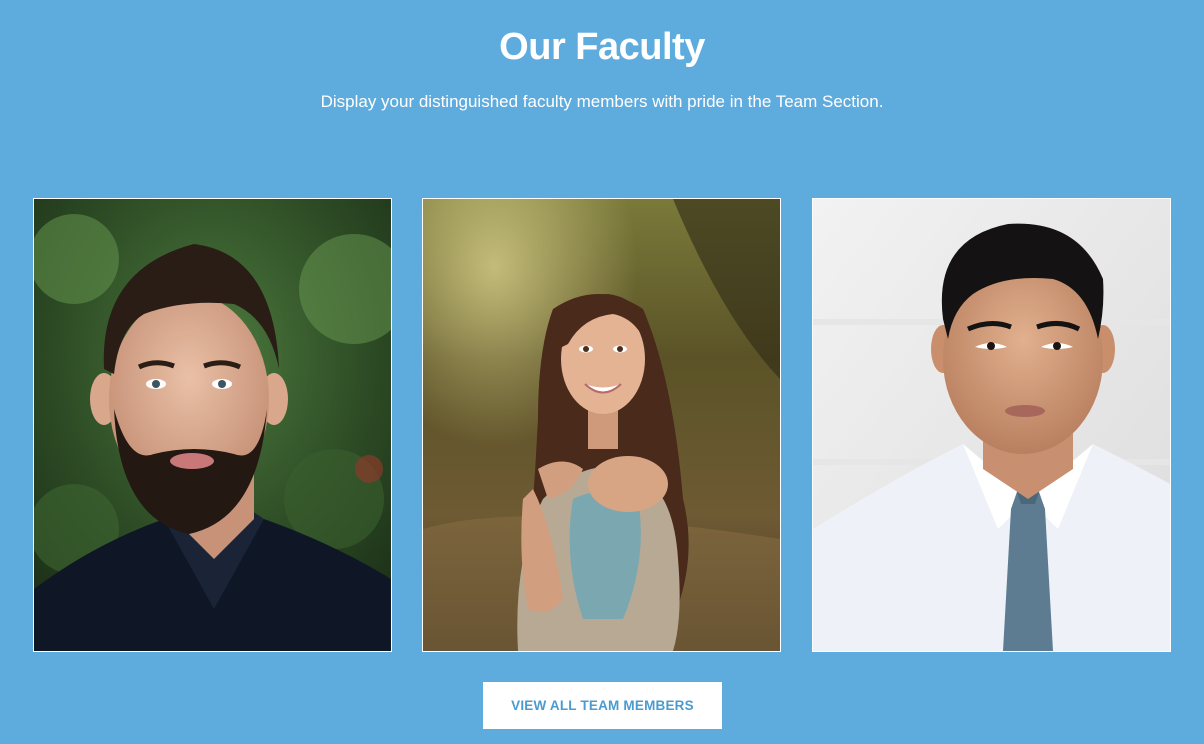 Image resolution: width=1204 pixels, height=744 pixels. What do you see at coordinates (602, 705) in the screenshot?
I see `view-all-team-members-button: VIEW ALL TEAM MEMBERS` at bounding box center [602, 705].